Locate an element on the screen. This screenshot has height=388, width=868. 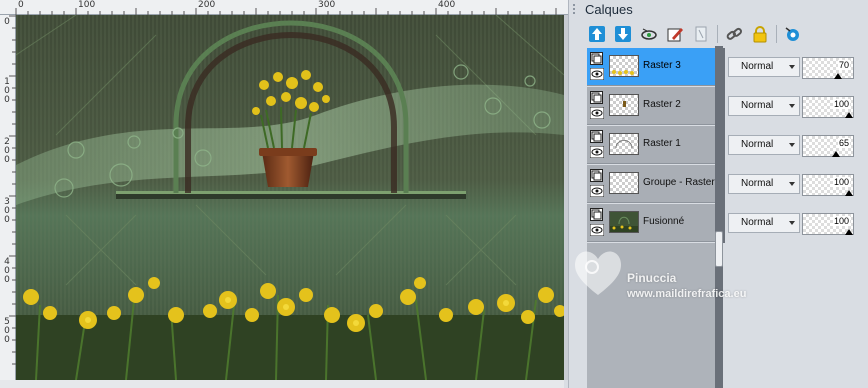
new-layer-icon is located at coordinates (793, 34).